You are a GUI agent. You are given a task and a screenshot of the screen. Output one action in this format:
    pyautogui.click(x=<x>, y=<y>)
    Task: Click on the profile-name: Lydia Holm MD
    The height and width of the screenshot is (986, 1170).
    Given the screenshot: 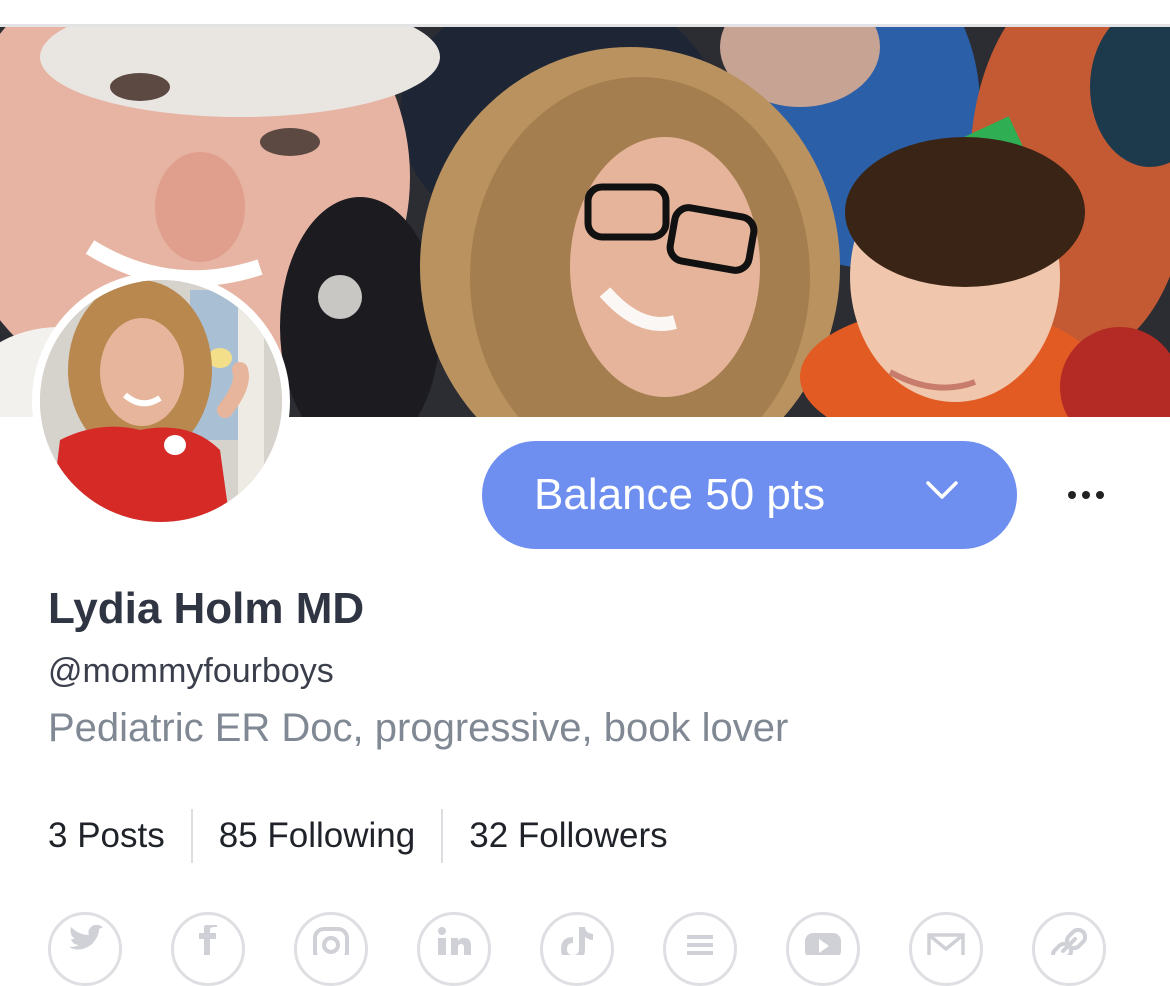 What is the action you would take?
    pyautogui.click(x=206, y=608)
    